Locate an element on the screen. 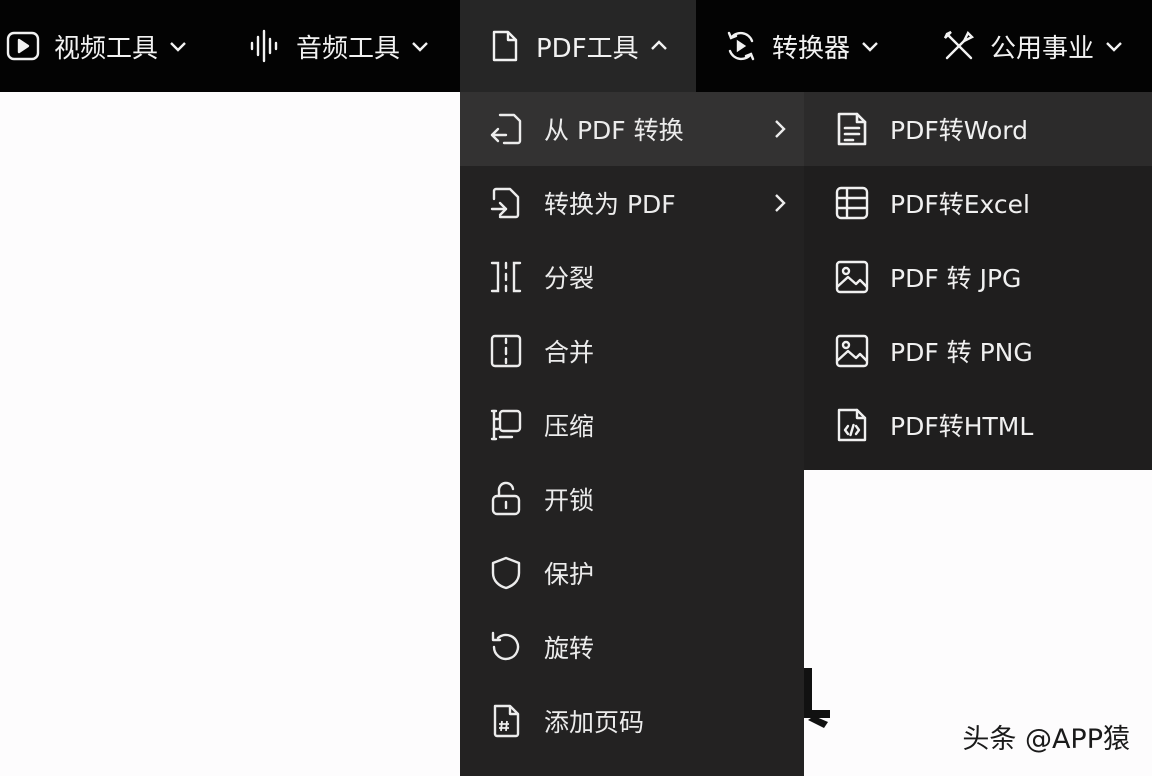 The image size is (1152, 776). submenu-item-label: PDF转HTML is located at coordinates (962, 426).